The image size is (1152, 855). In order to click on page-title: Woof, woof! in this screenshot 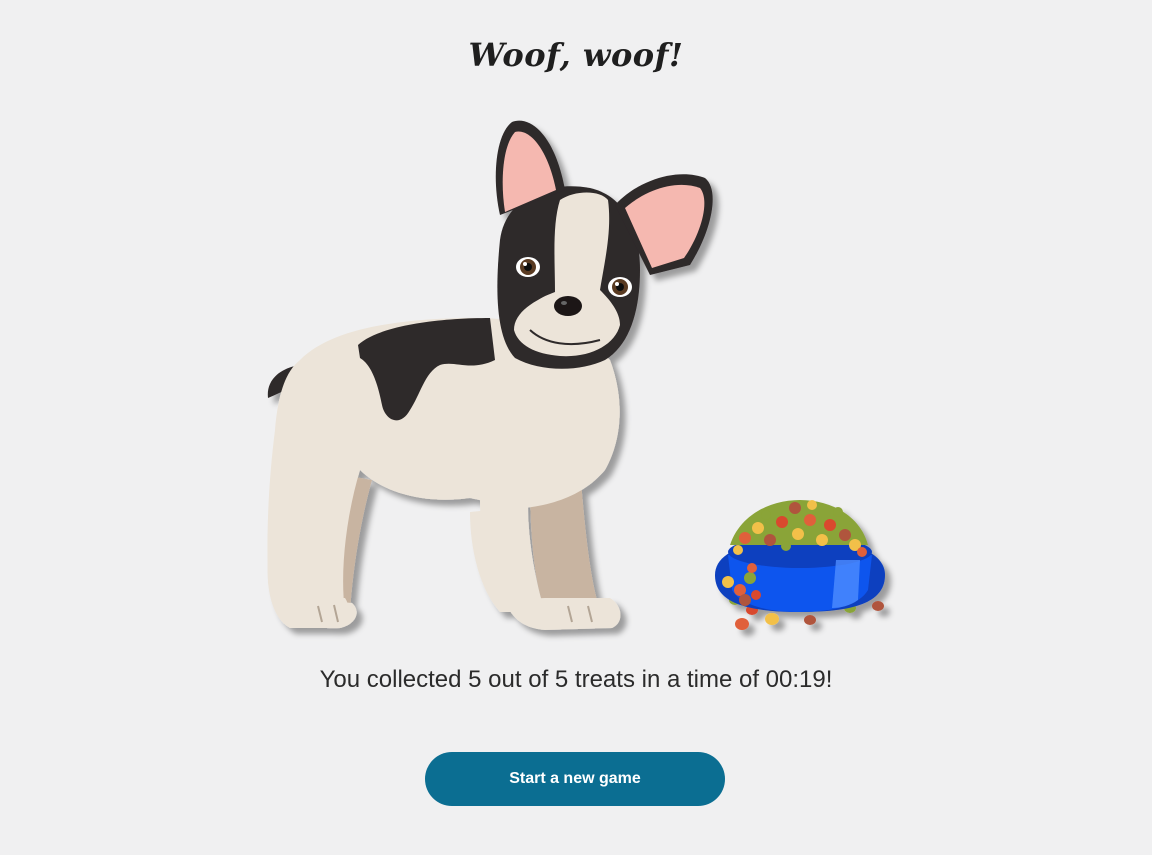, I will do `click(576, 55)`.